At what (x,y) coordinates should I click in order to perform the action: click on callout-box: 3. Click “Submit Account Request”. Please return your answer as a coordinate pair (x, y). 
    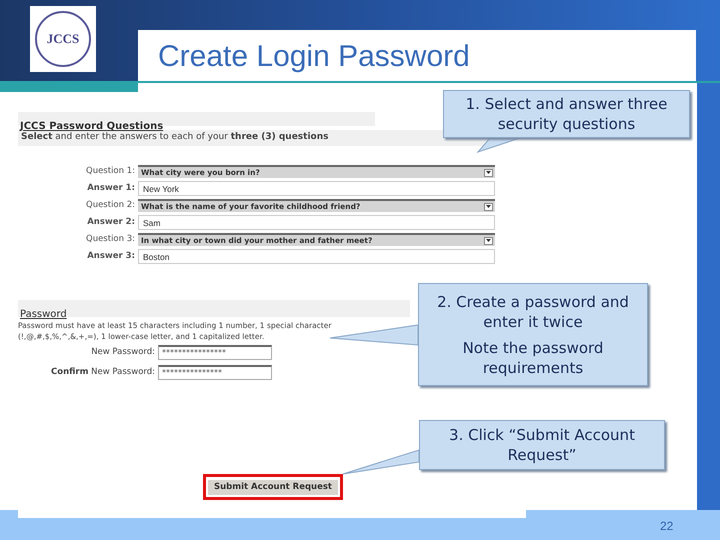
    Looking at the image, I should click on (542, 445).